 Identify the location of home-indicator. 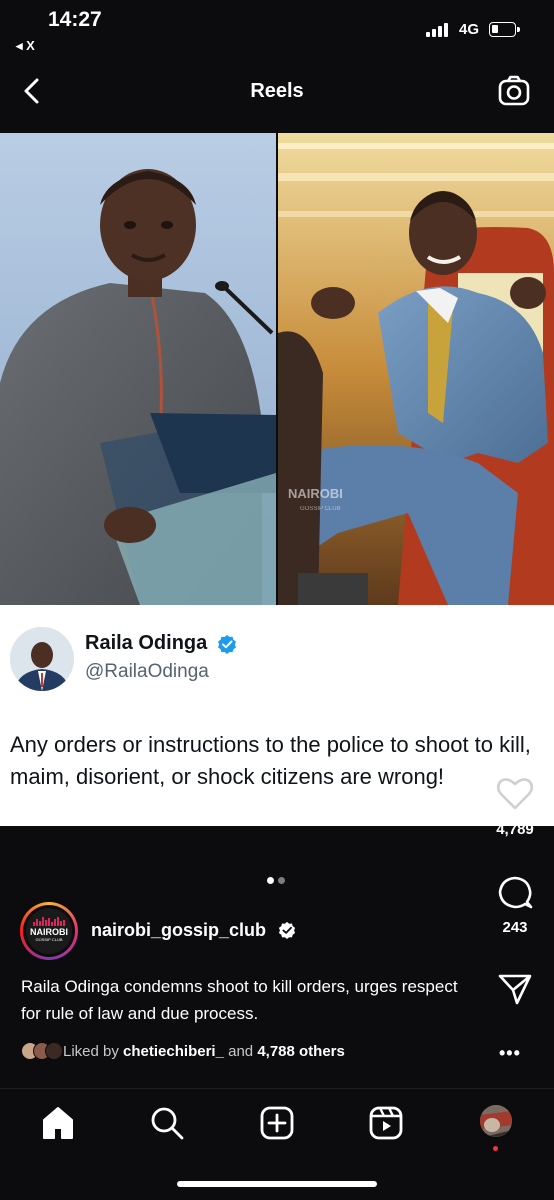
(277, 1184).